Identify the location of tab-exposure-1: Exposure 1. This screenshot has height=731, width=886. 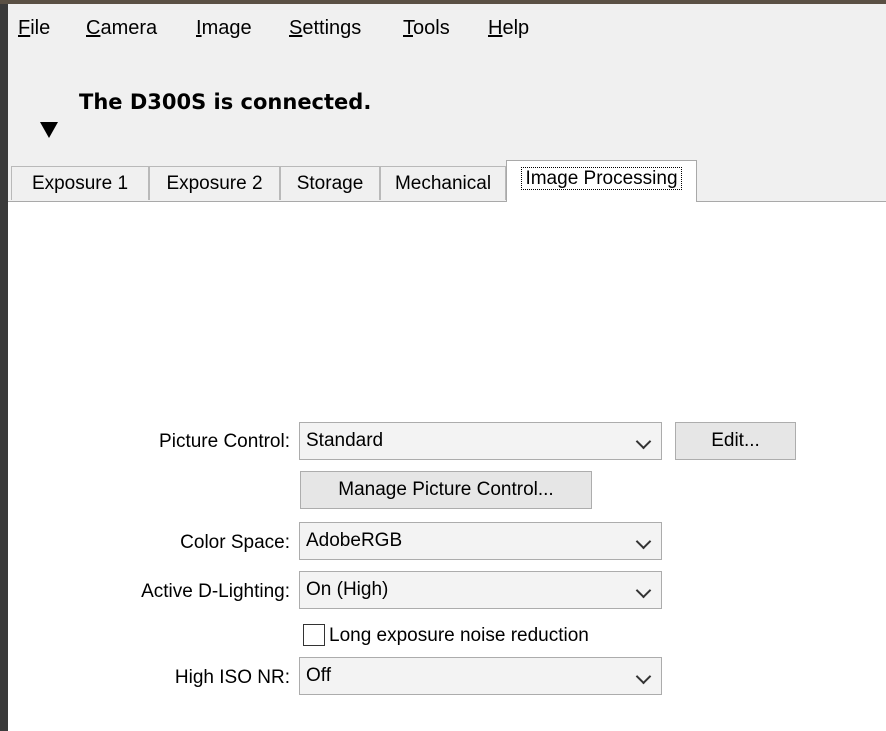
(80, 183).